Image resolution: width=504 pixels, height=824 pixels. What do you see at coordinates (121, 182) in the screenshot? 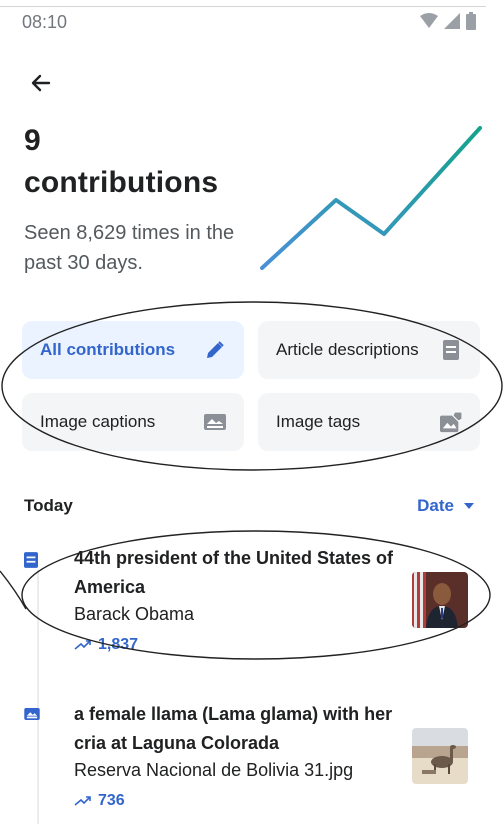
I see `page-title: contributions` at bounding box center [121, 182].